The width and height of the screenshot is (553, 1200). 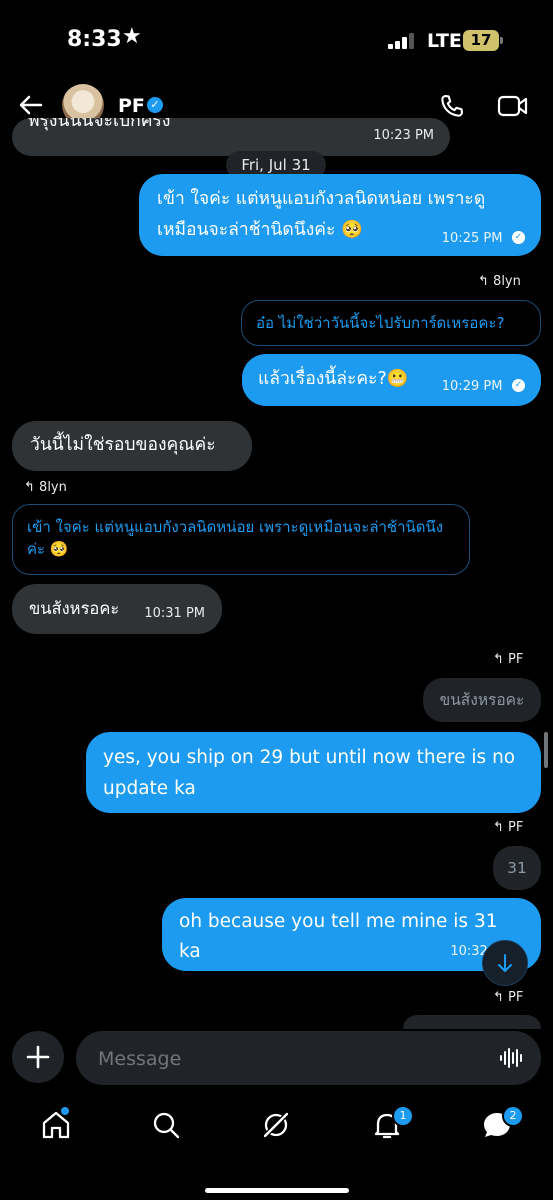 What do you see at coordinates (403, 41) in the screenshot?
I see `signal-strength-icon` at bounding box center [403, 41].